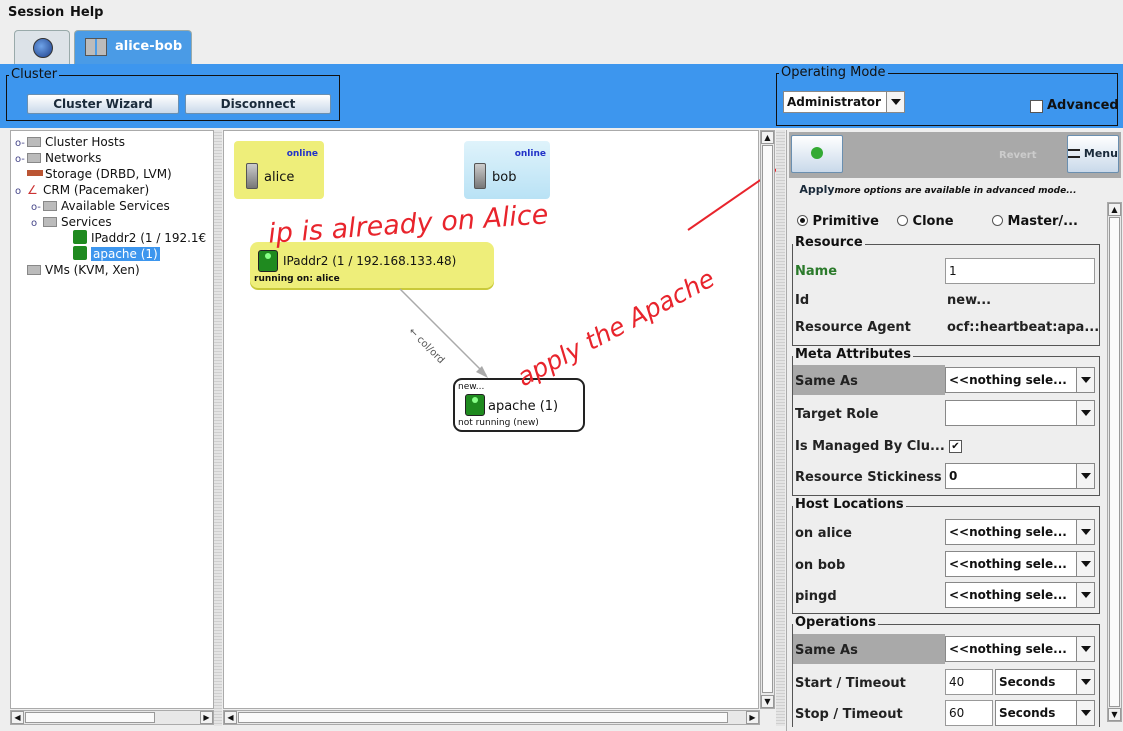  Describe the element at coordinates (802, 300) in the screenshot. I see `id-label: Id` at that location.